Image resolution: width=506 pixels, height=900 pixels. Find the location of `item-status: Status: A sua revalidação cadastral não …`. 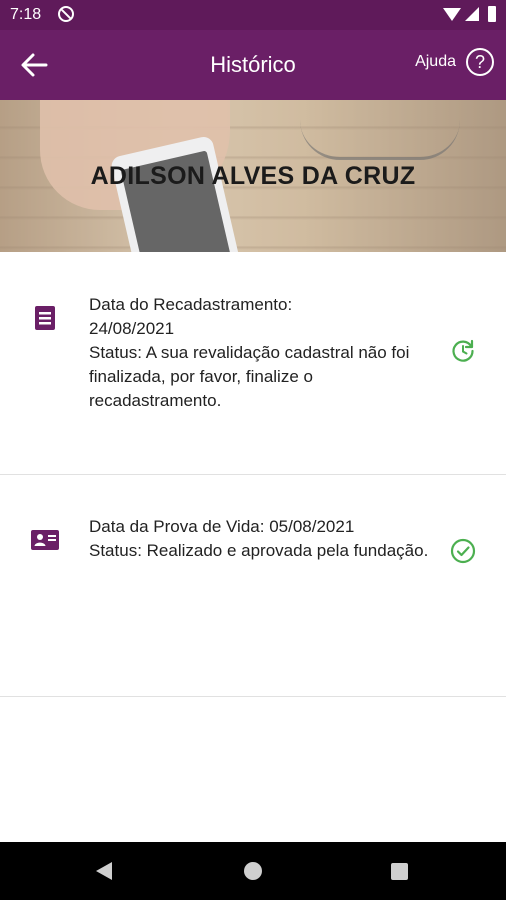

item-status: Status: A sua revalidação cadastral não … is located at coordinates (249, 376).